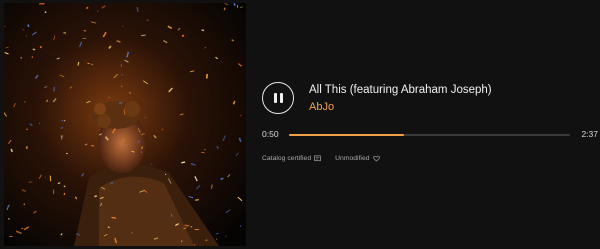 The width and height of the screenshot is (600, 249). I want to click on pause-button, so click(278, 98).